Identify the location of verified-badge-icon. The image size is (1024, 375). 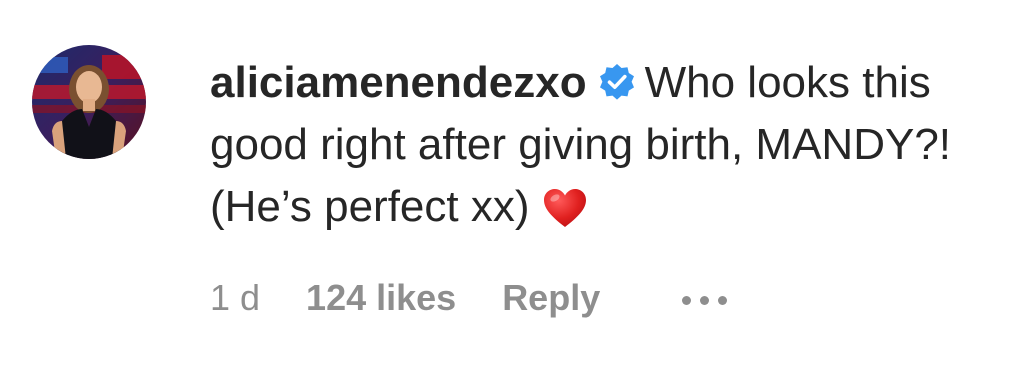
(617, 82).